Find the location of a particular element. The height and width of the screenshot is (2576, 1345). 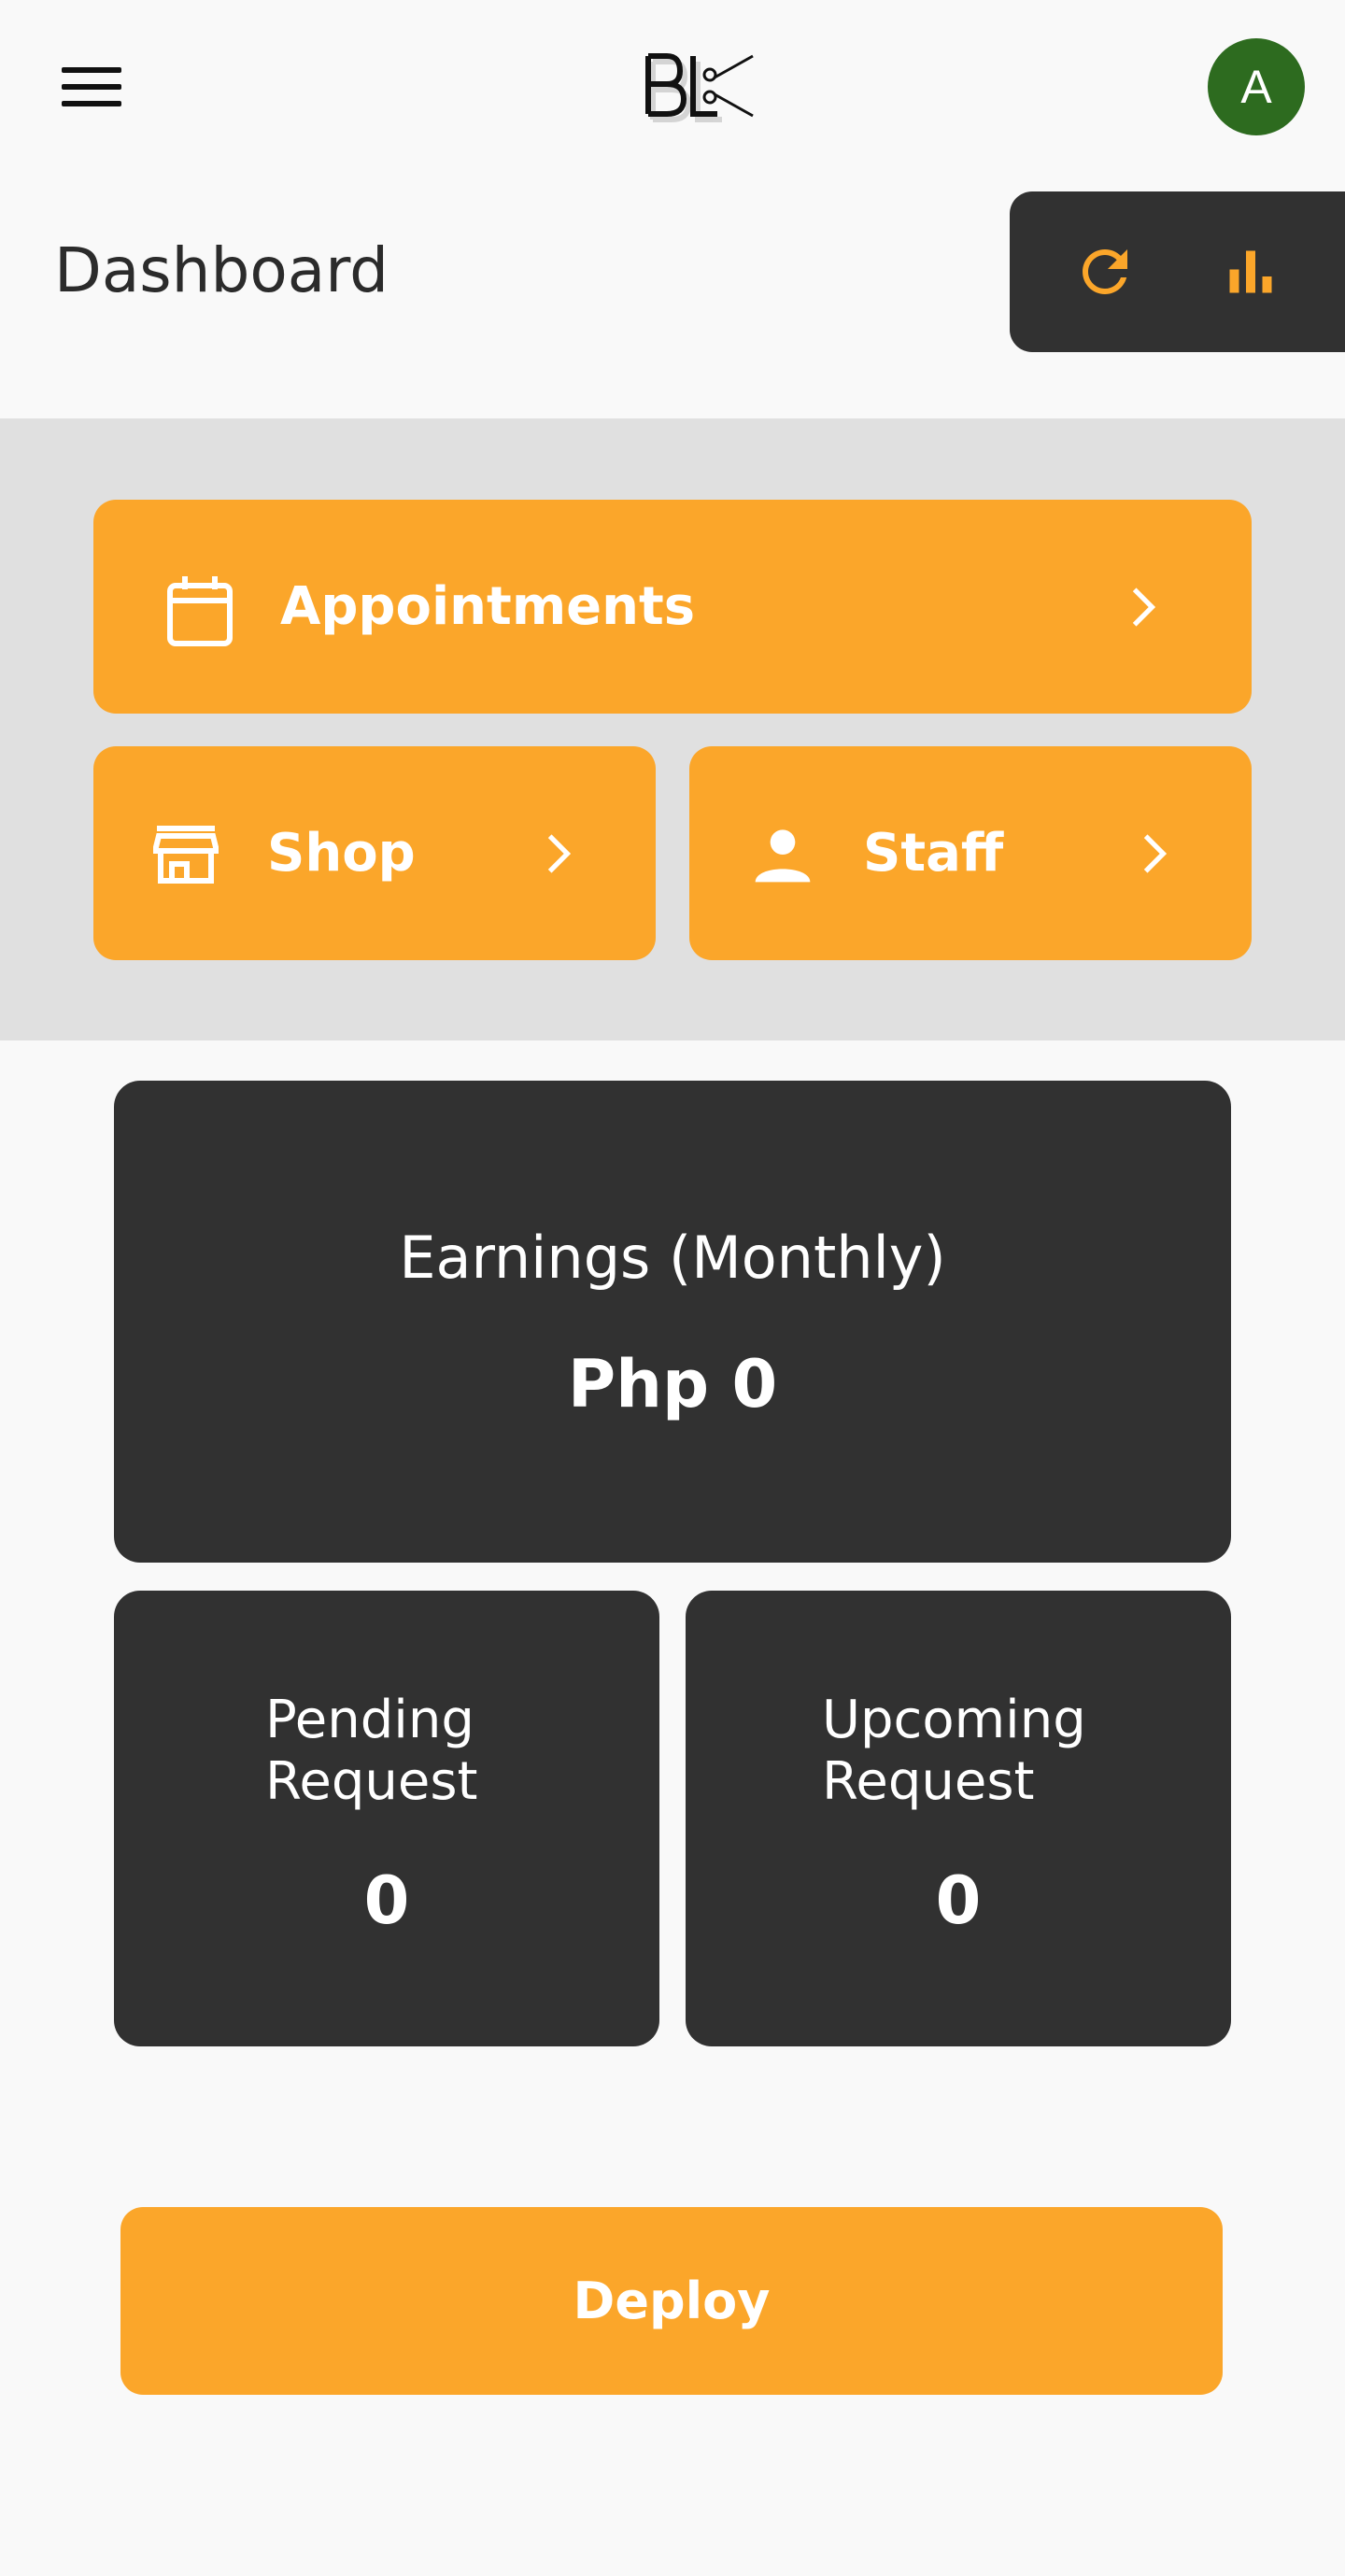

earnings-value: Php 0 is located at coordinates (672, 1384).